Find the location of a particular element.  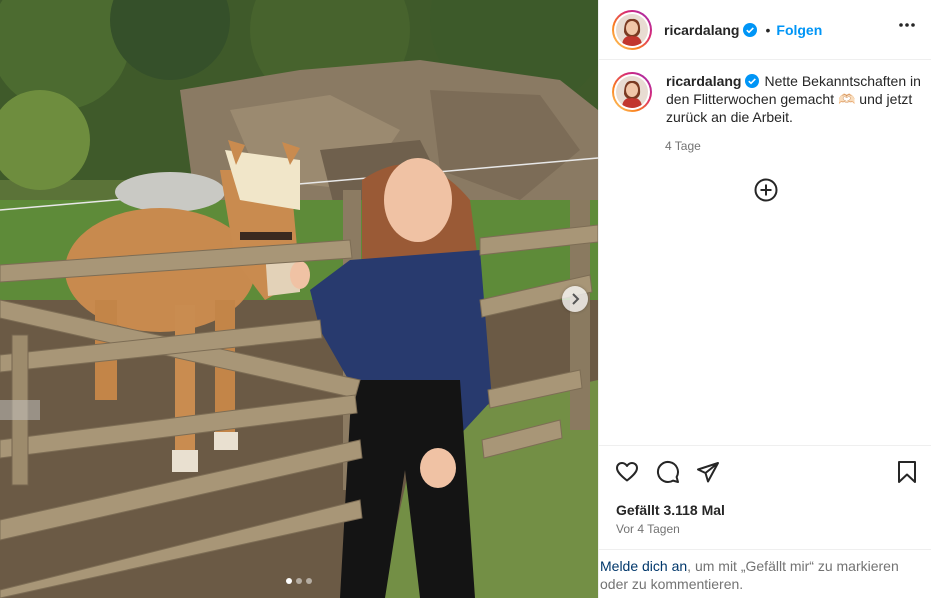

caption-timestamp: 4 Tage is located at coordinates (683, 146).